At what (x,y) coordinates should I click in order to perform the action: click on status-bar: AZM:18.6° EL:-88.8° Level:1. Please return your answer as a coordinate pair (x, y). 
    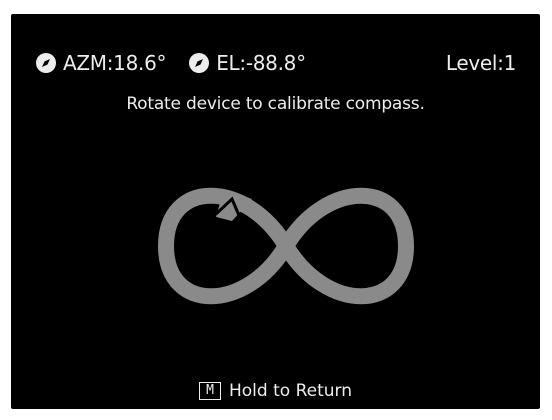
    Looking at the image, I should click on (275, 63).